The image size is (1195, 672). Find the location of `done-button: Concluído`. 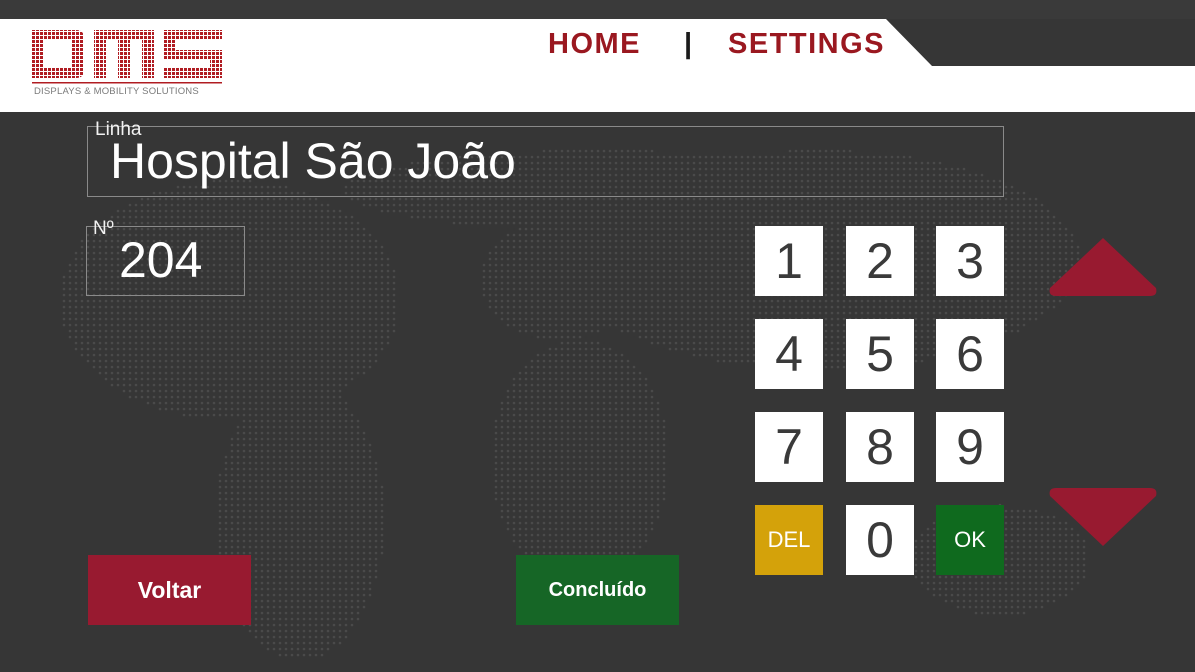

done-button: Concluído is located at coordinates (597, 590).